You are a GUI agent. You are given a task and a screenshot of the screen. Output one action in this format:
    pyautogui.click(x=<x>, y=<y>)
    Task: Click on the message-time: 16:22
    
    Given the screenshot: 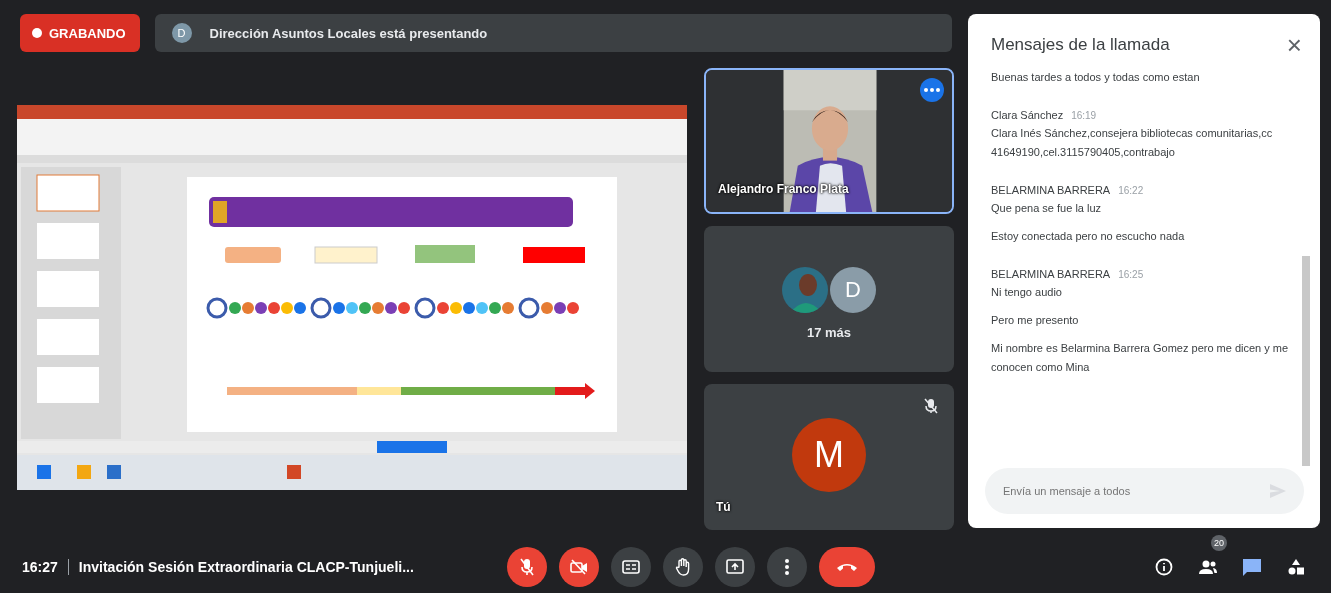 What is the action you would take?
    pyautogui.click(x=1131, y=190)
    